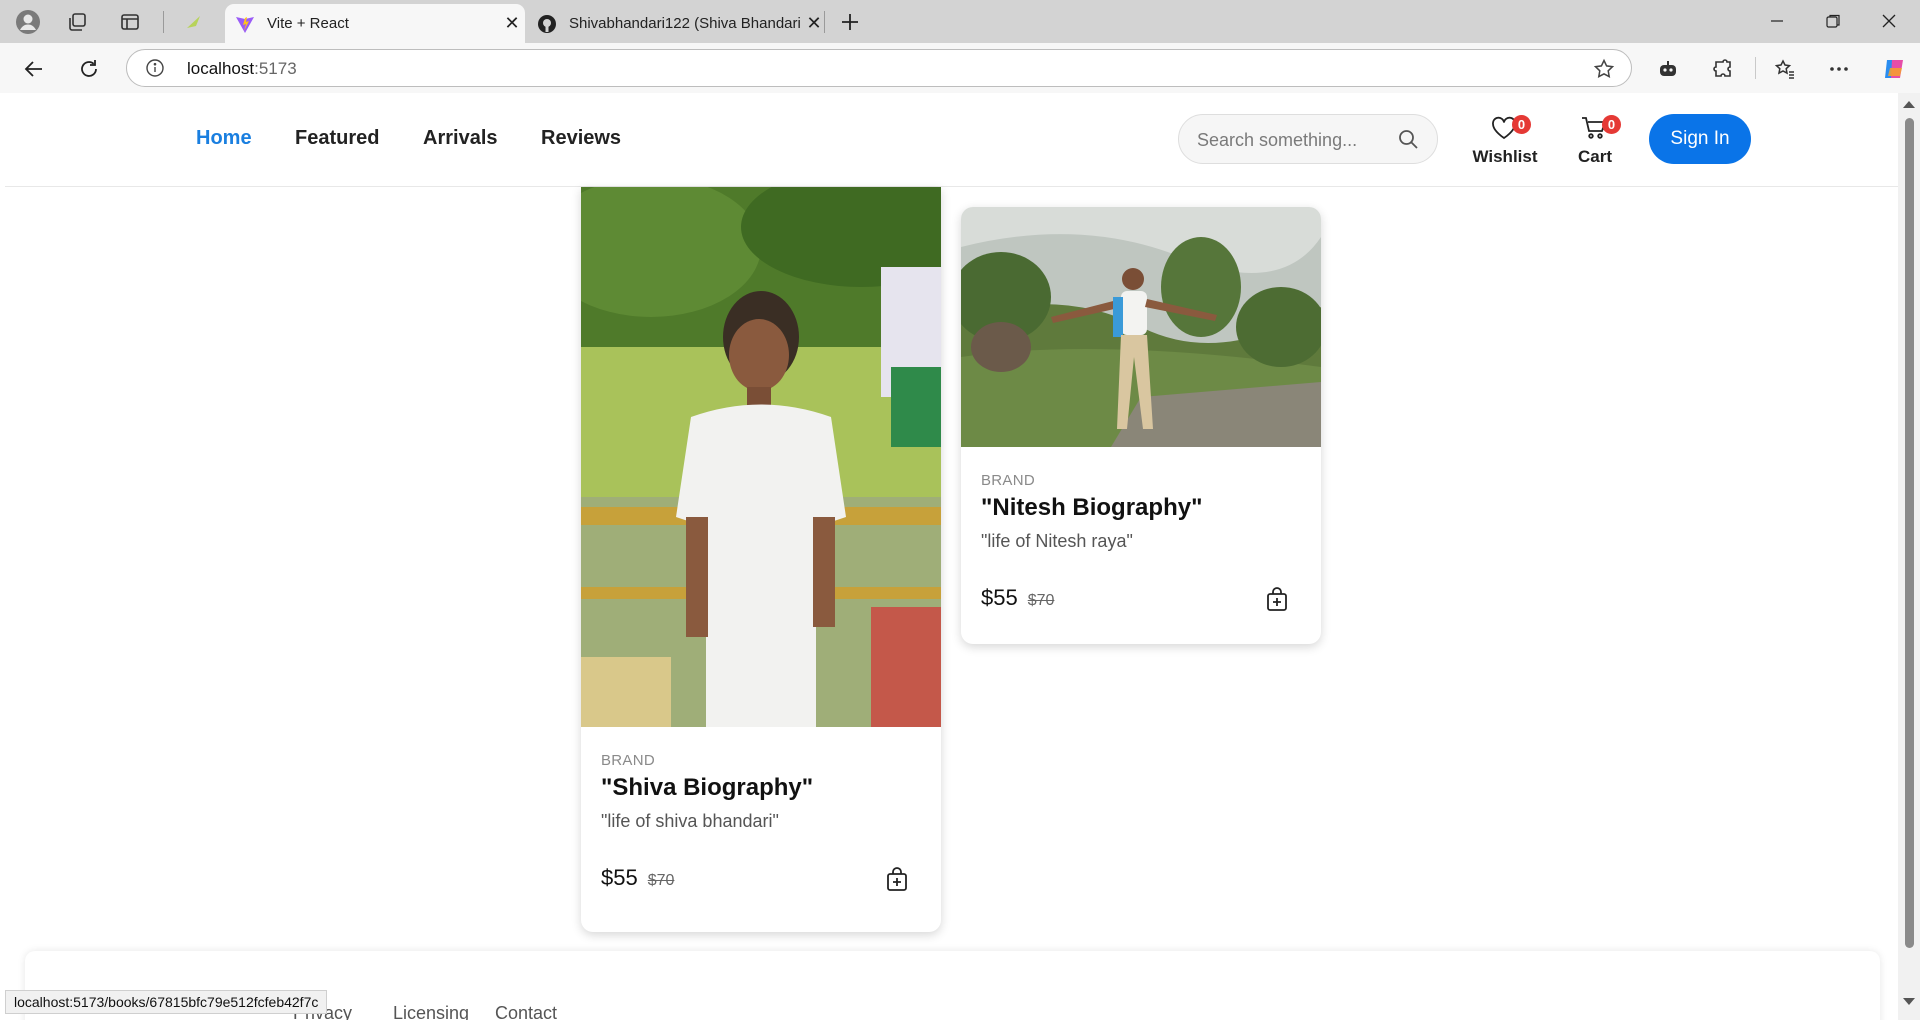 This screenshot has height=1020, width=1920. Describe the element at coordinates (194, 22) in the screenshot. I see `pinned-tab-icon` at that location.